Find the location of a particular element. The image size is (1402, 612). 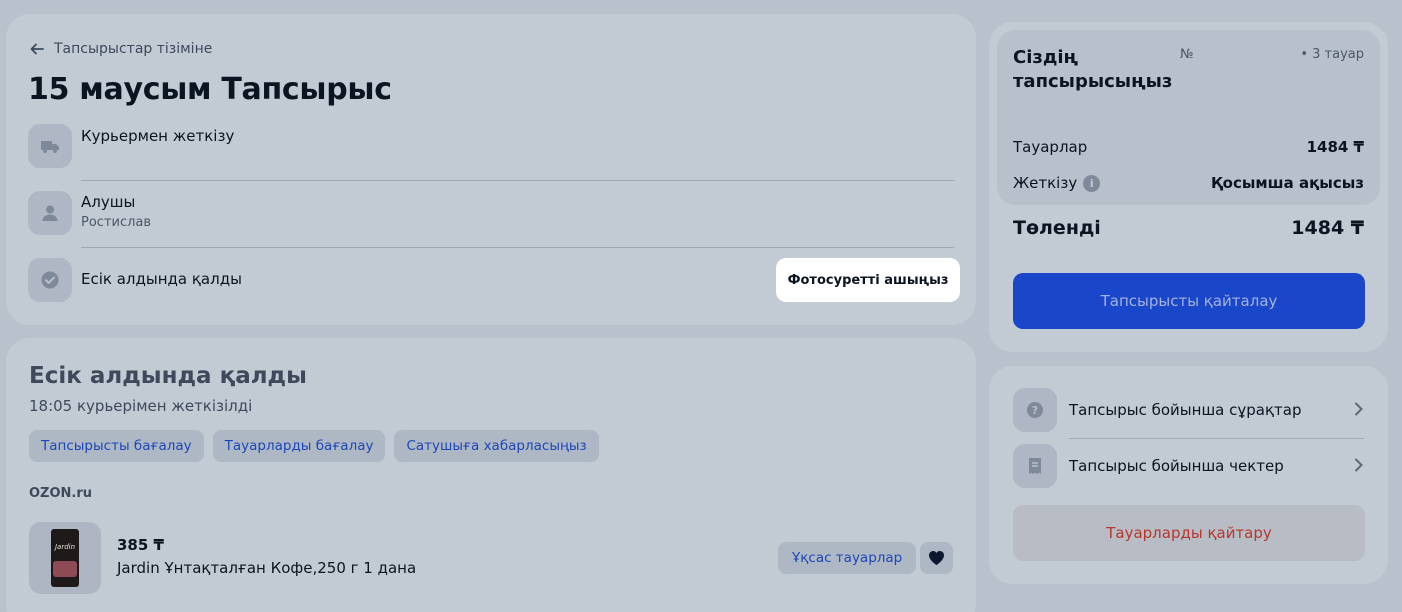

status-text: Есік алдында қалды is located at coordinates (161, 279).